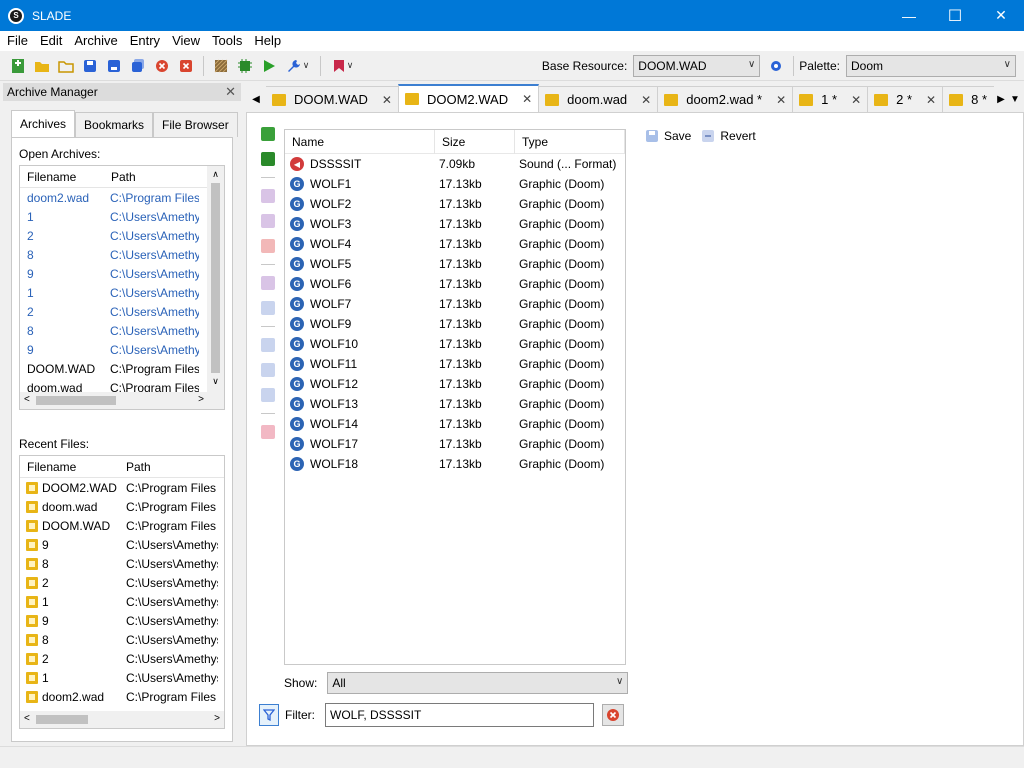 This screenshot has height=768, width=1024. Describe the element at coordinates (122, 696) in the screenshot. I see `recent-file-row: doom2.wad C:\Program Files (x` at that location.